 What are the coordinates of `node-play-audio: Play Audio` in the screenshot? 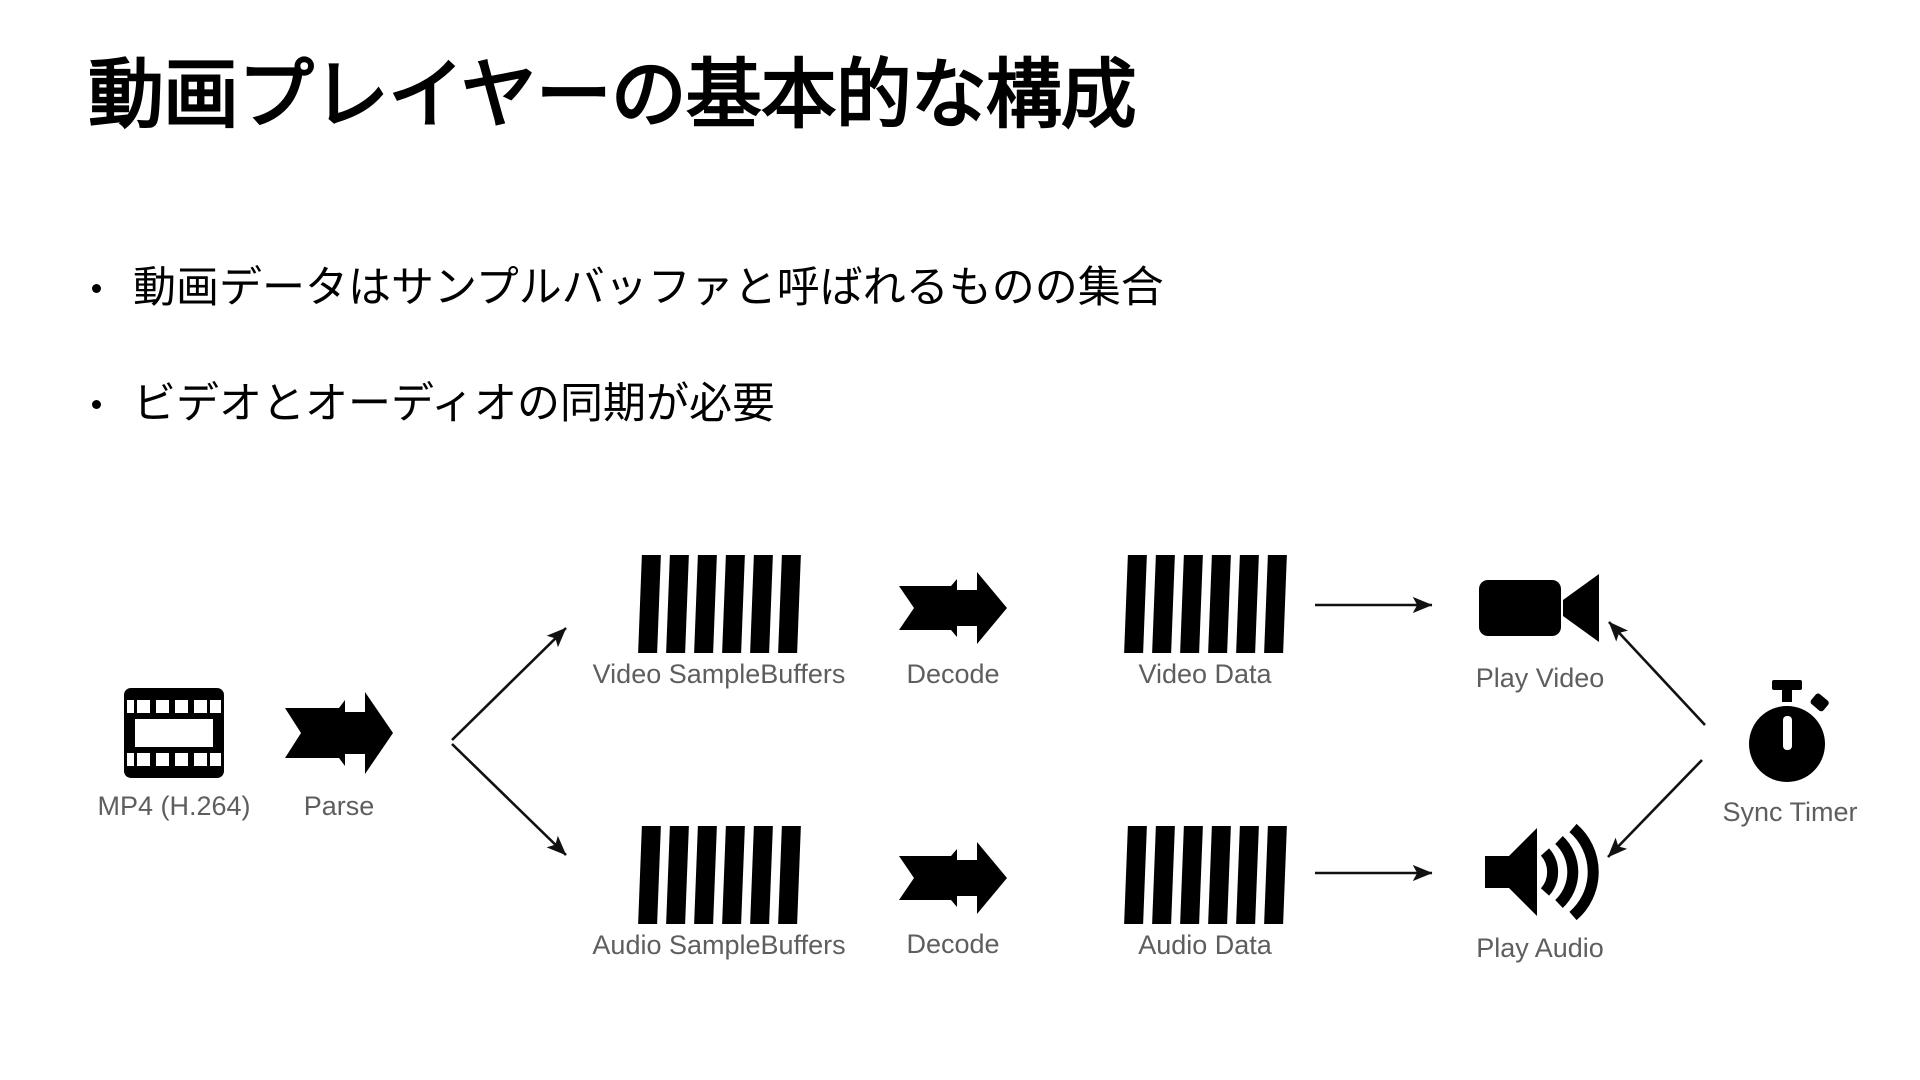 It's located at (1540, 892).